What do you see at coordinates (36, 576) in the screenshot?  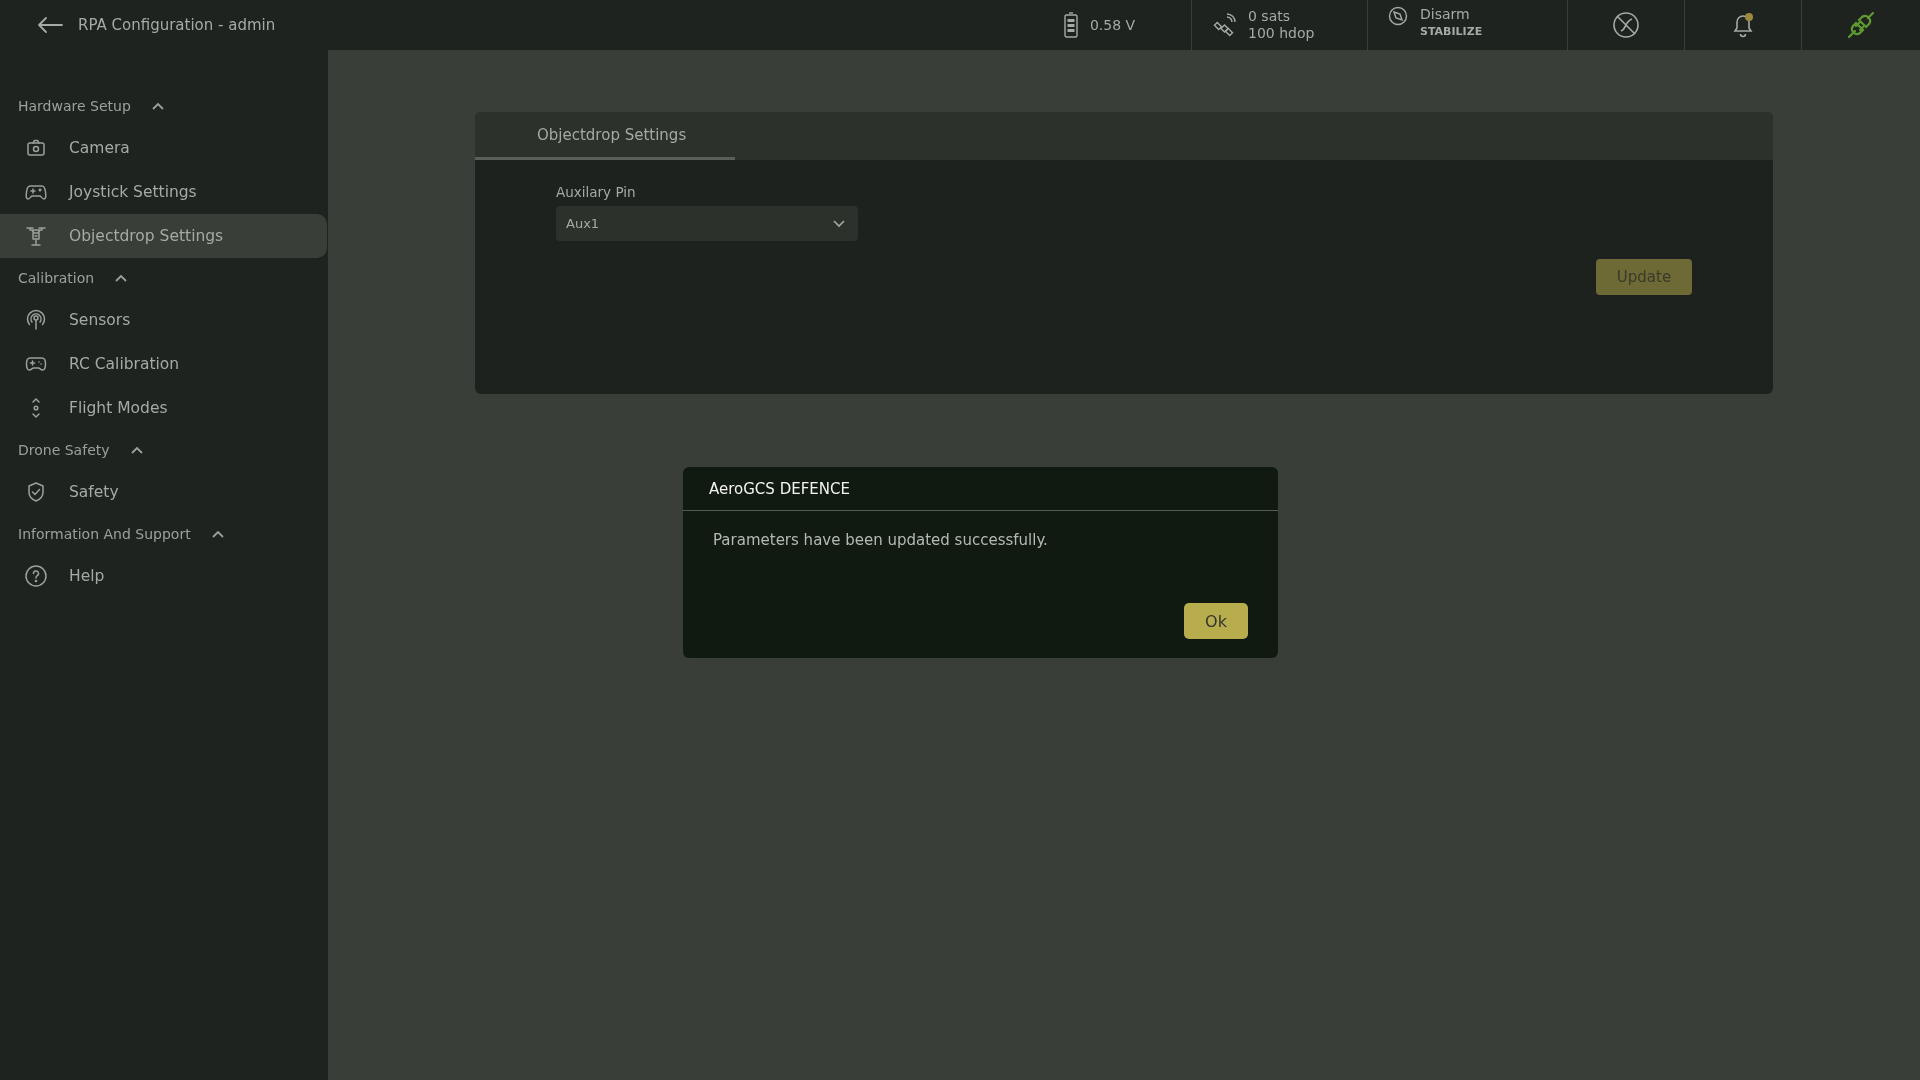 I see `help-icon` at bounding box center [36, 576].